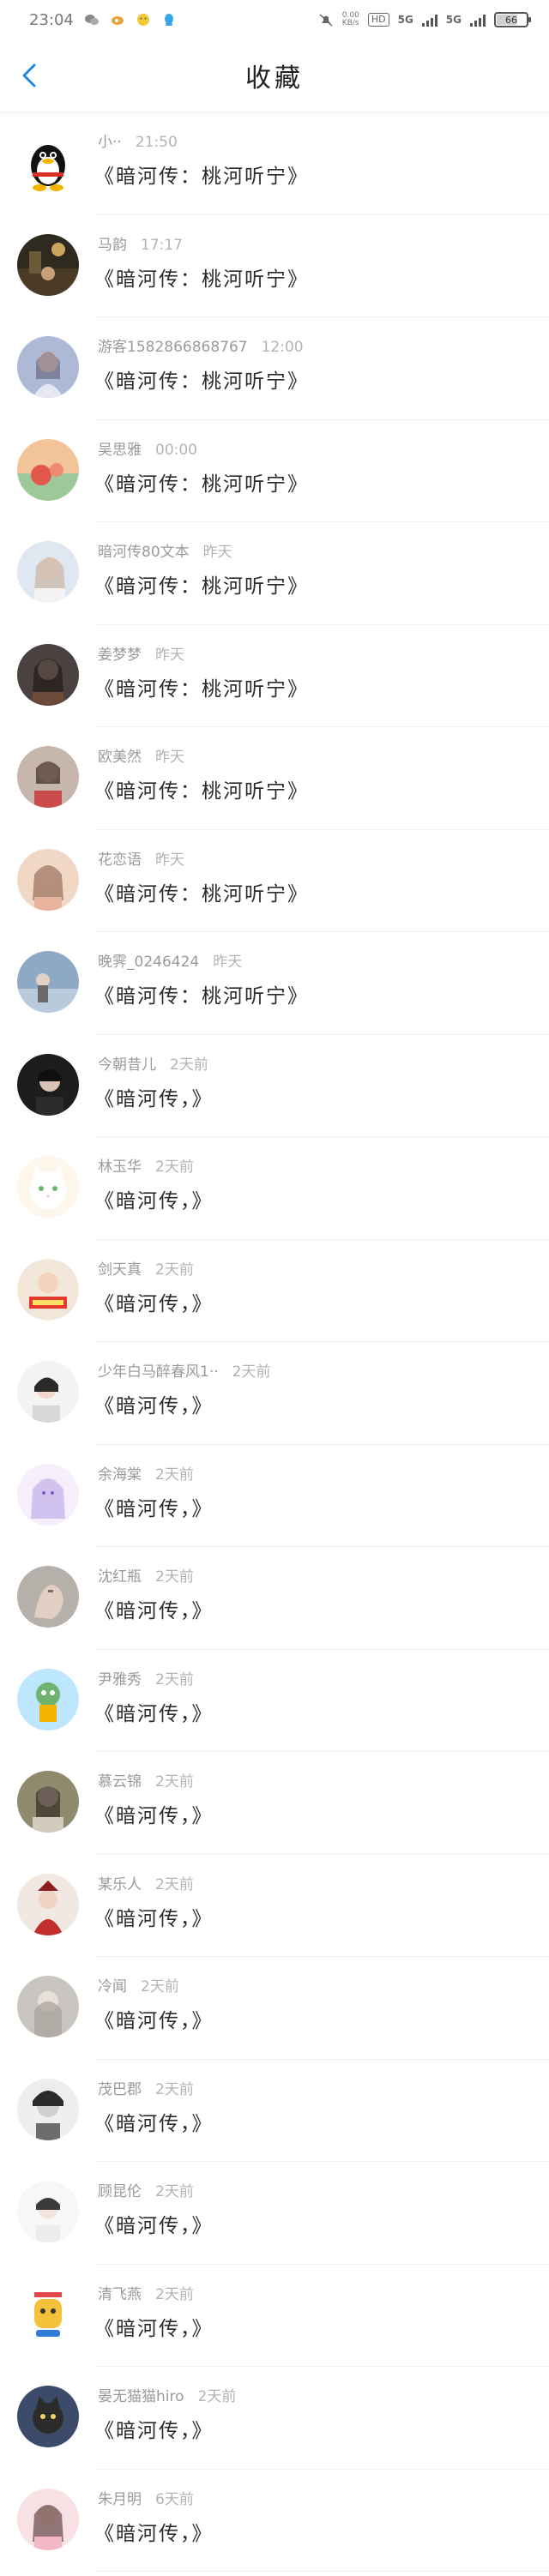 This screenshot has width=549, height=2576. What do you see at coordinates (275, 2213) in the screenshot?
I see `list-item: 顾昆伦 2天前 《暗河传，》` at bounding box center [275, 2213].